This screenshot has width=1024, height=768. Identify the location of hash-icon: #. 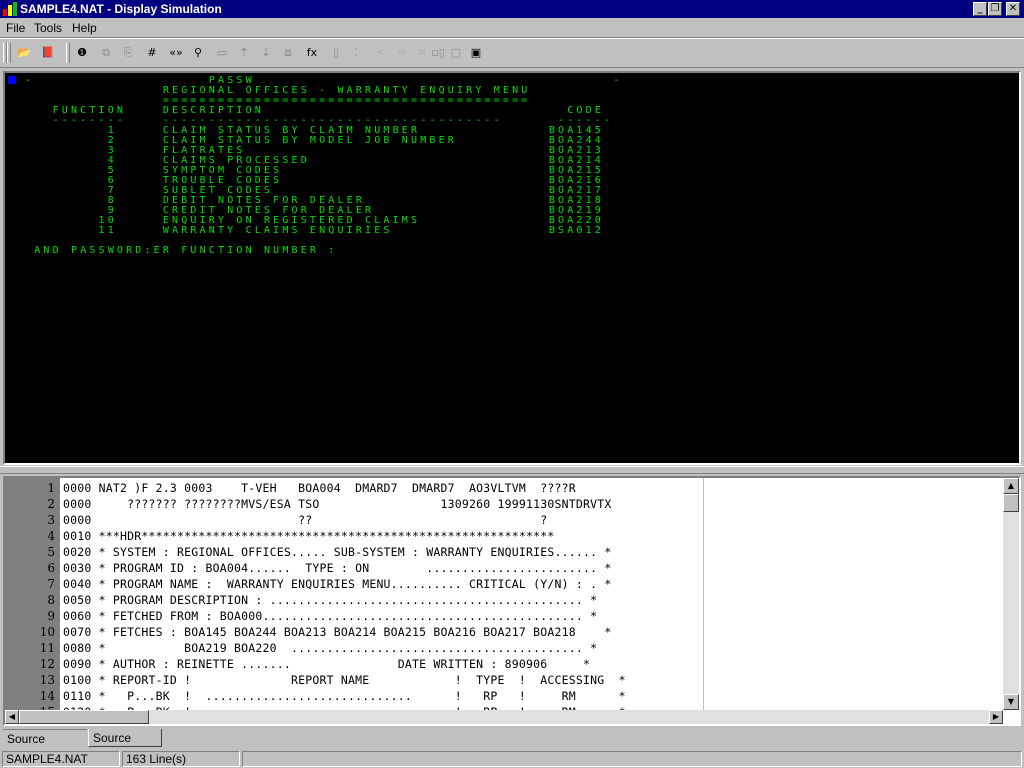
(152, 53).